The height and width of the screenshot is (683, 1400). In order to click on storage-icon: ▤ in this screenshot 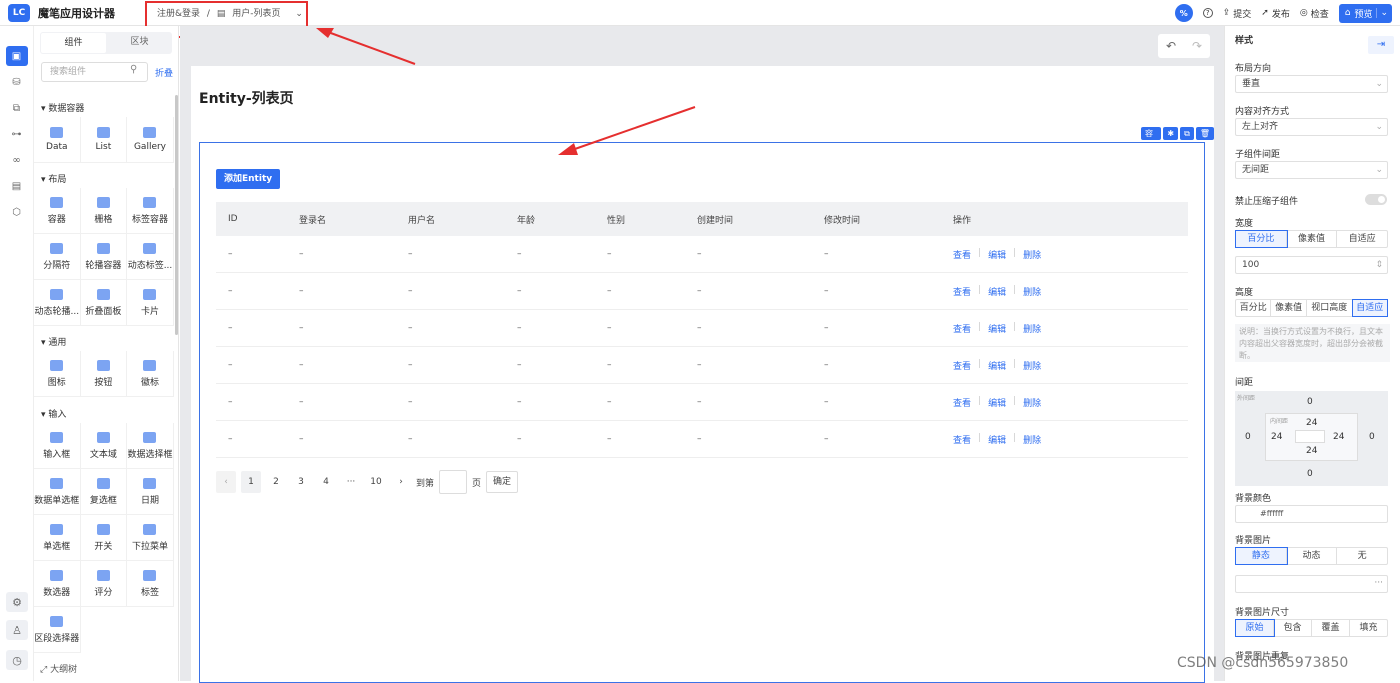, I will do `click(17, 186)`.